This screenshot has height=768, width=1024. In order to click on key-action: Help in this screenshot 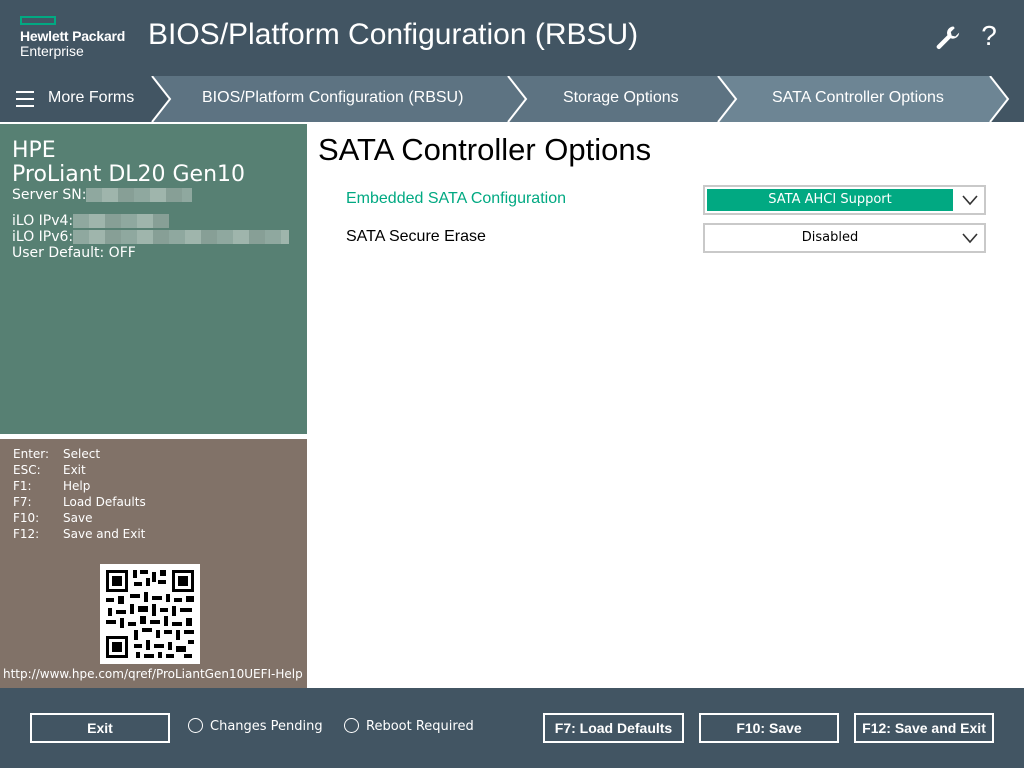, I will do `click(77, 486)`.